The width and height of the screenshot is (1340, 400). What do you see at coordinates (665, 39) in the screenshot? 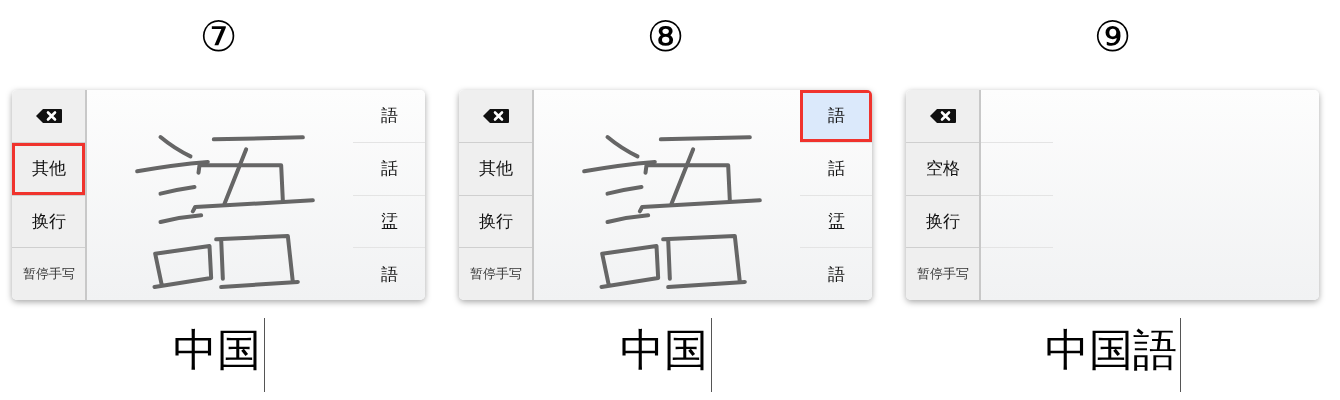
I see `step-number: ⑧` at bounding box center [665, 39].